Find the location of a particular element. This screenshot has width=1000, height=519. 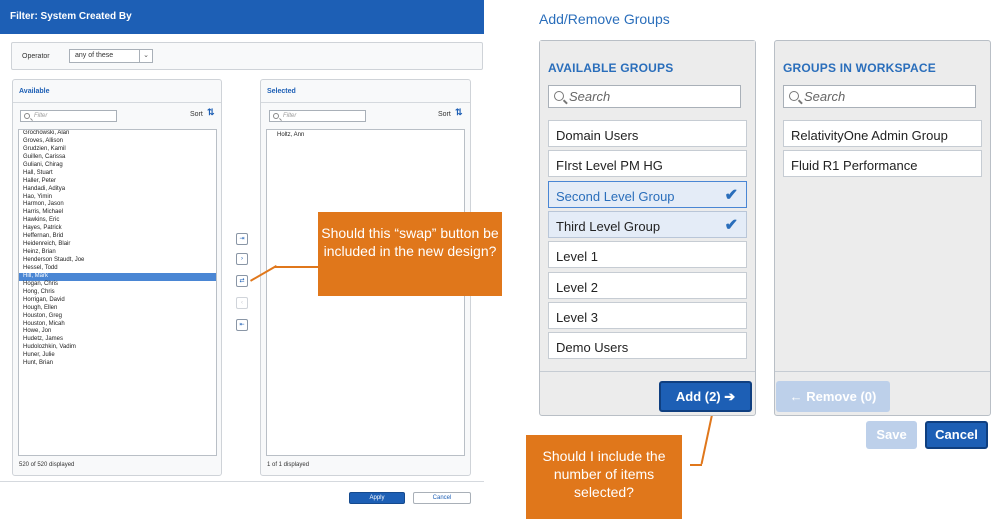

group-item-label: Third Level Group is located at coordinates (608, 226).